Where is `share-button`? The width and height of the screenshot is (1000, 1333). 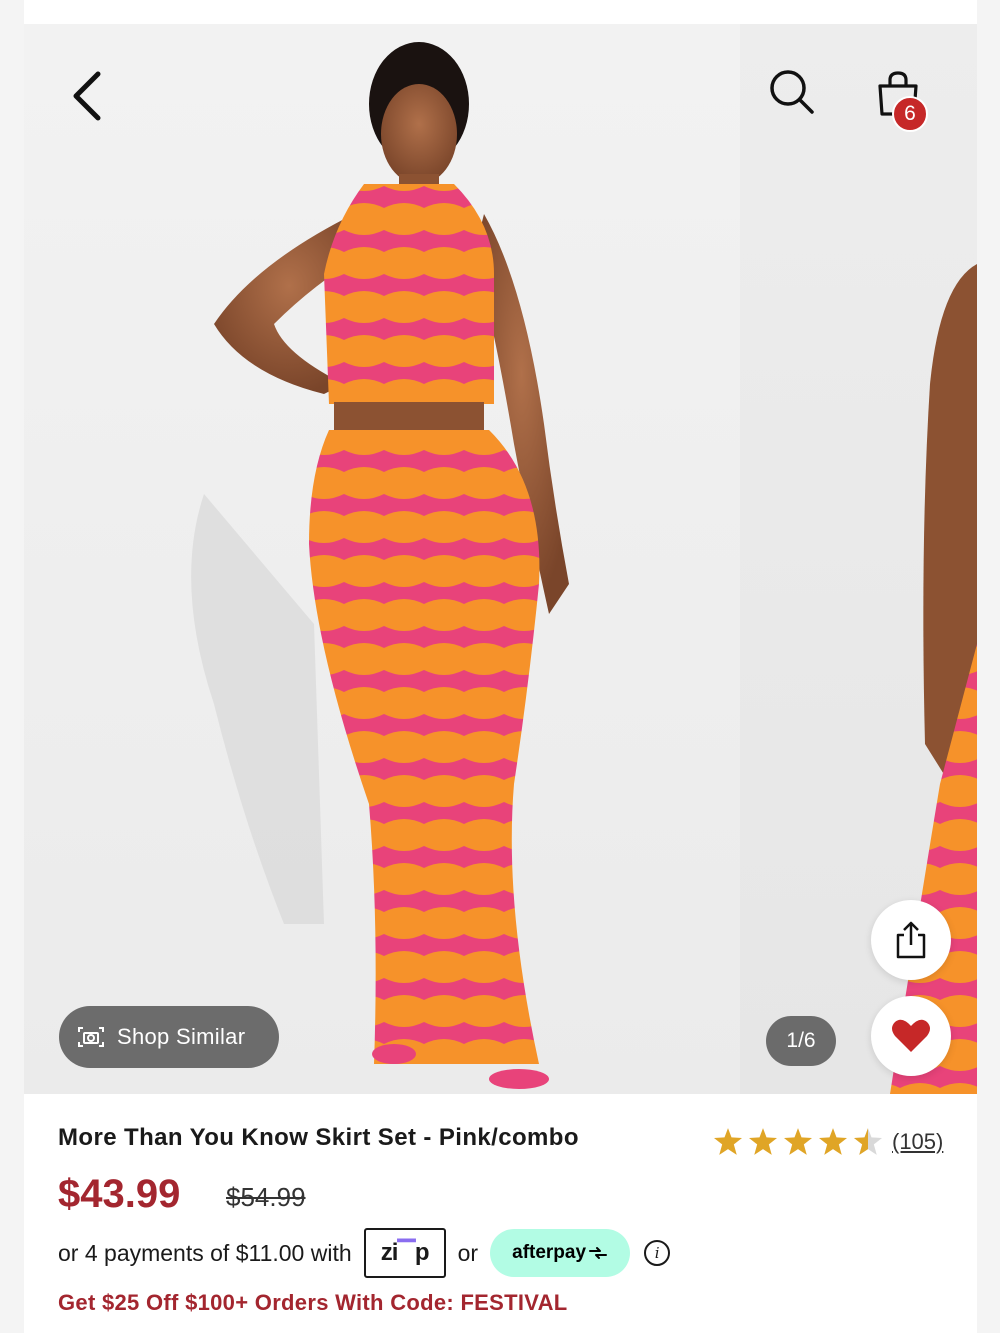 share-button is located at coordinates (911, 940).